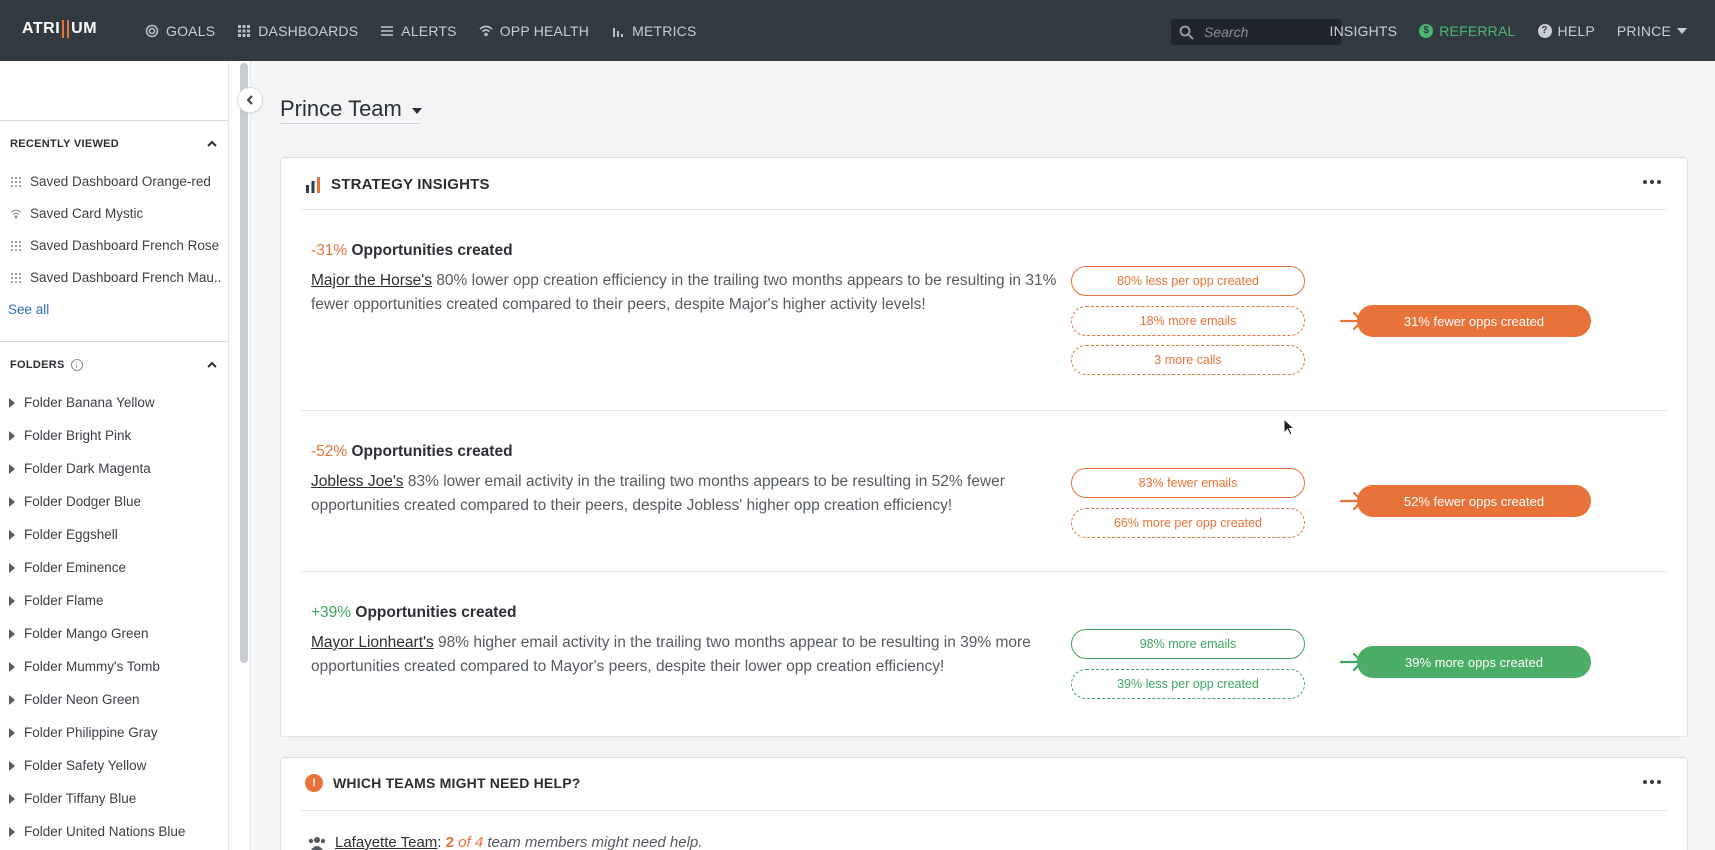 Image resolution: width=1715 pixels, height=850 pixels. I want to click on folder-item: Folder Eggshell, so click(63, 534).